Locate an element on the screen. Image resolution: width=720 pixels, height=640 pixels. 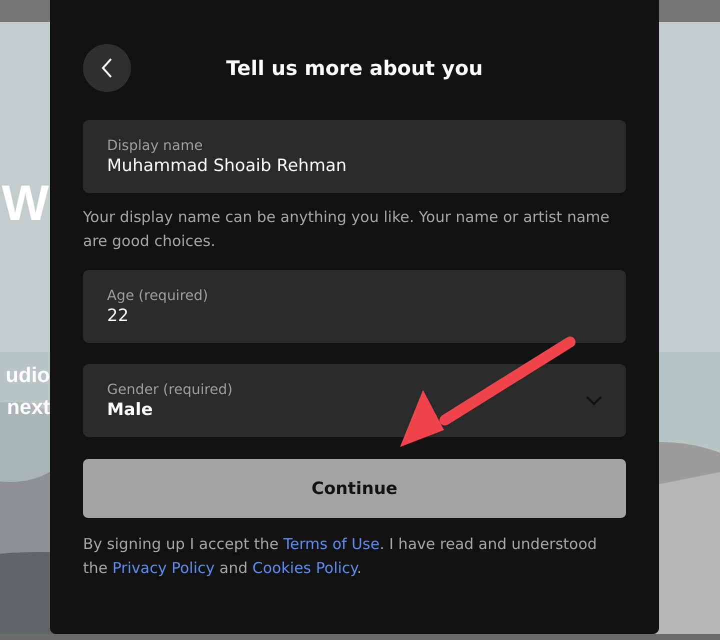
input-field: Age (required) 22 is located at coordinates (354, 306).